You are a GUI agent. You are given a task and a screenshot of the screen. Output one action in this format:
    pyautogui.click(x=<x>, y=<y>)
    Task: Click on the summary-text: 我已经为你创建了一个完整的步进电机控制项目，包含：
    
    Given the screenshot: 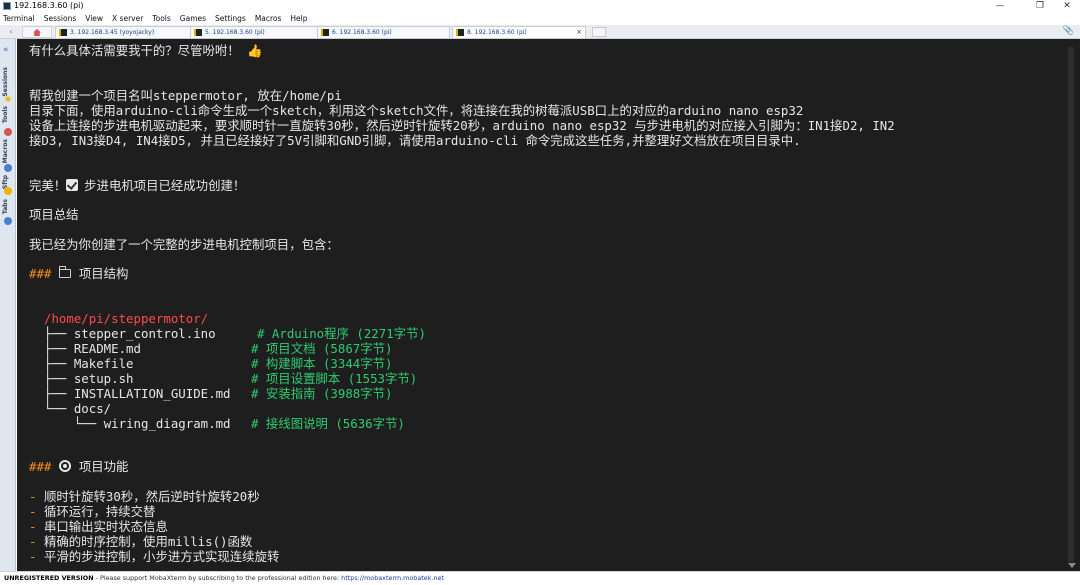 What is the action you would take?
    pyautogui.click(x=184, y=244)
    